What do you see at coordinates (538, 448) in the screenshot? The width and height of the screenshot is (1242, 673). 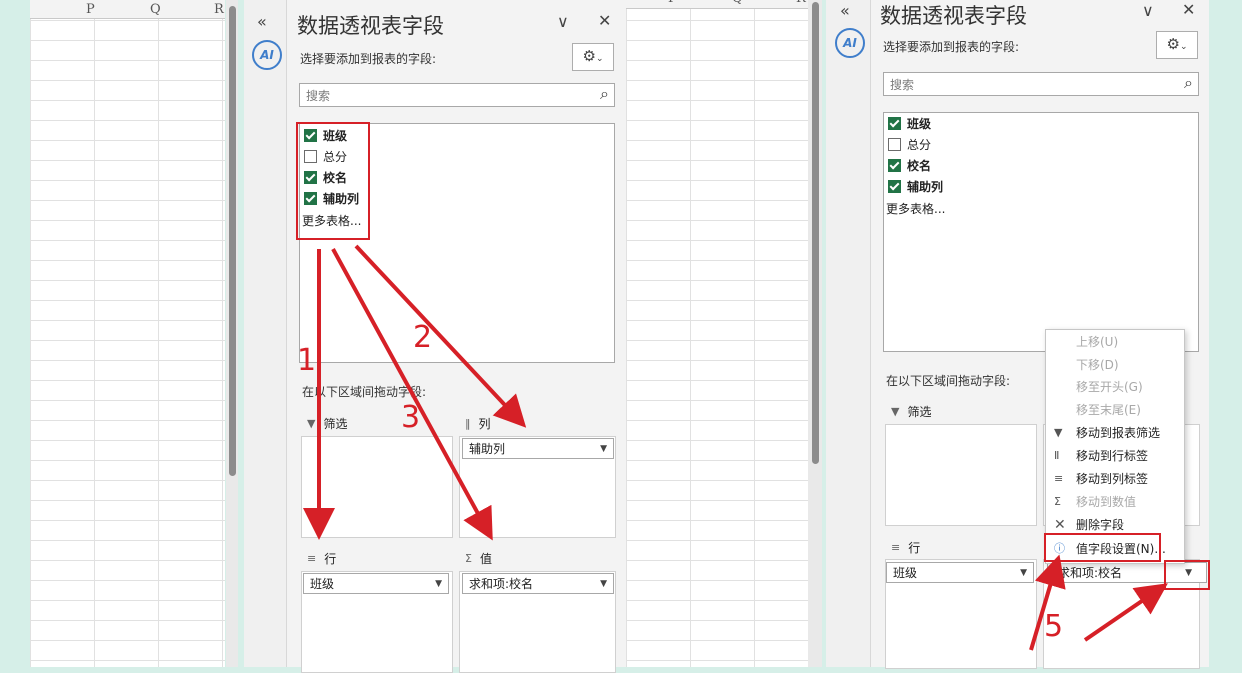 I see `columns-field-dropdown: 辅助列 ▼` at bounding box center [538, 448].